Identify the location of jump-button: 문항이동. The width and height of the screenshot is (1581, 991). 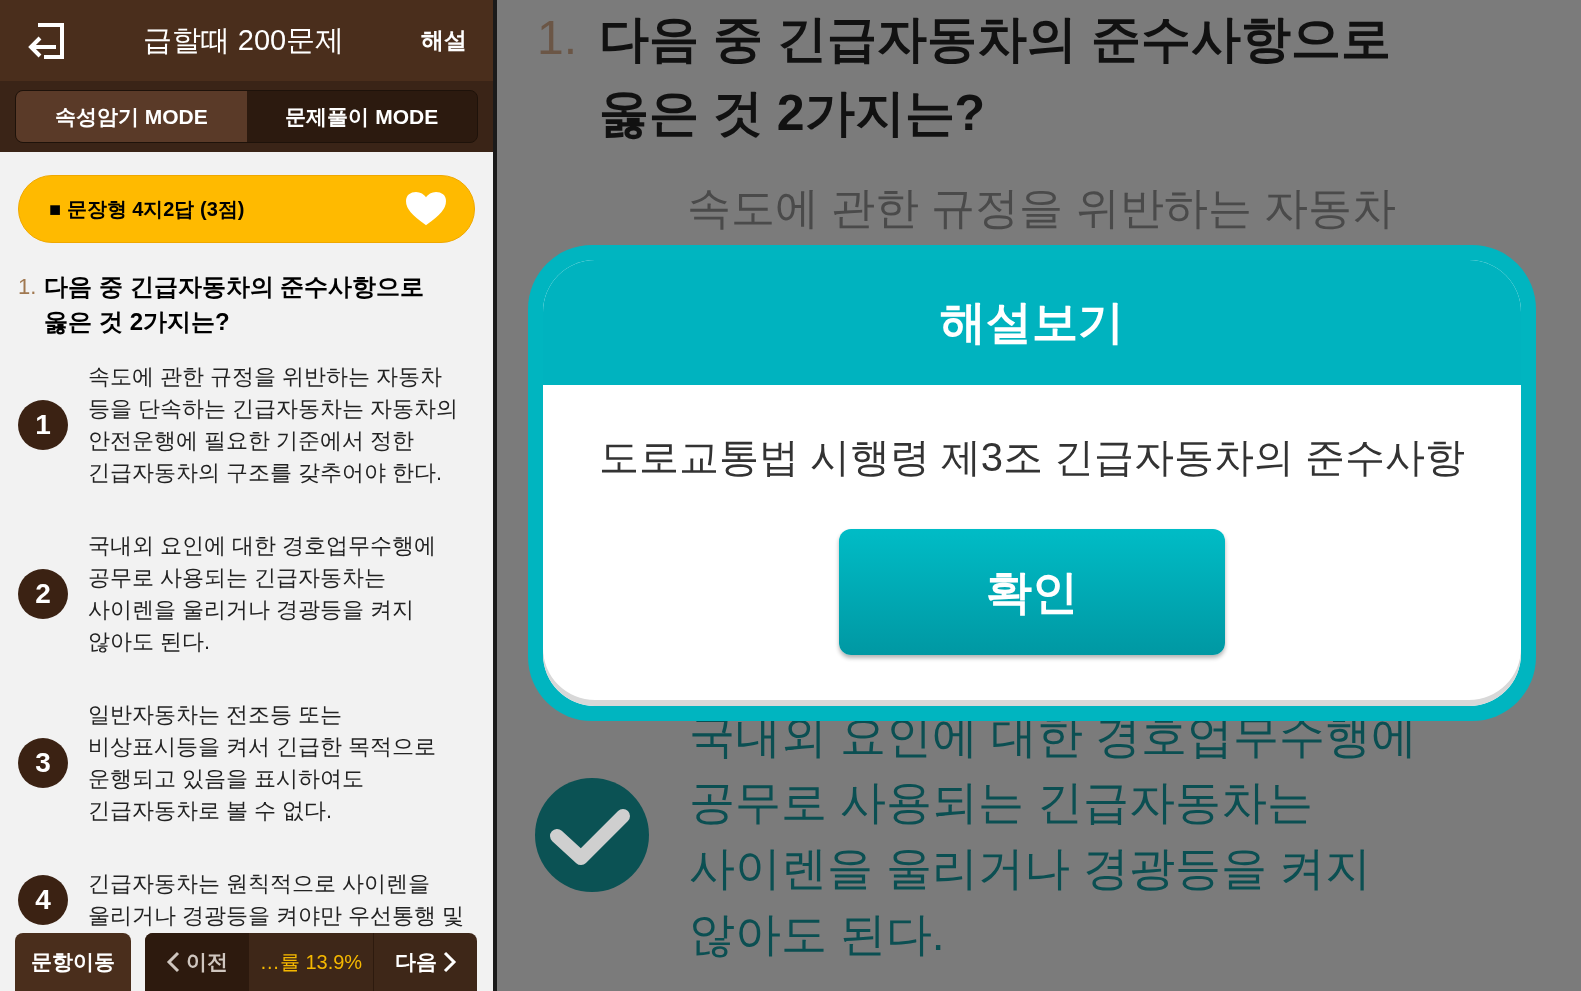
(73, 962).